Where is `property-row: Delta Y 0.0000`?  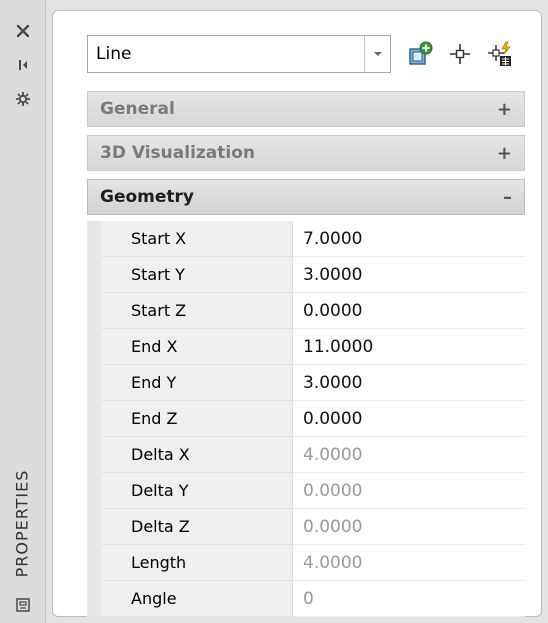 property-row: Delta Y 0.0000 is located at coordinates (306, 491).